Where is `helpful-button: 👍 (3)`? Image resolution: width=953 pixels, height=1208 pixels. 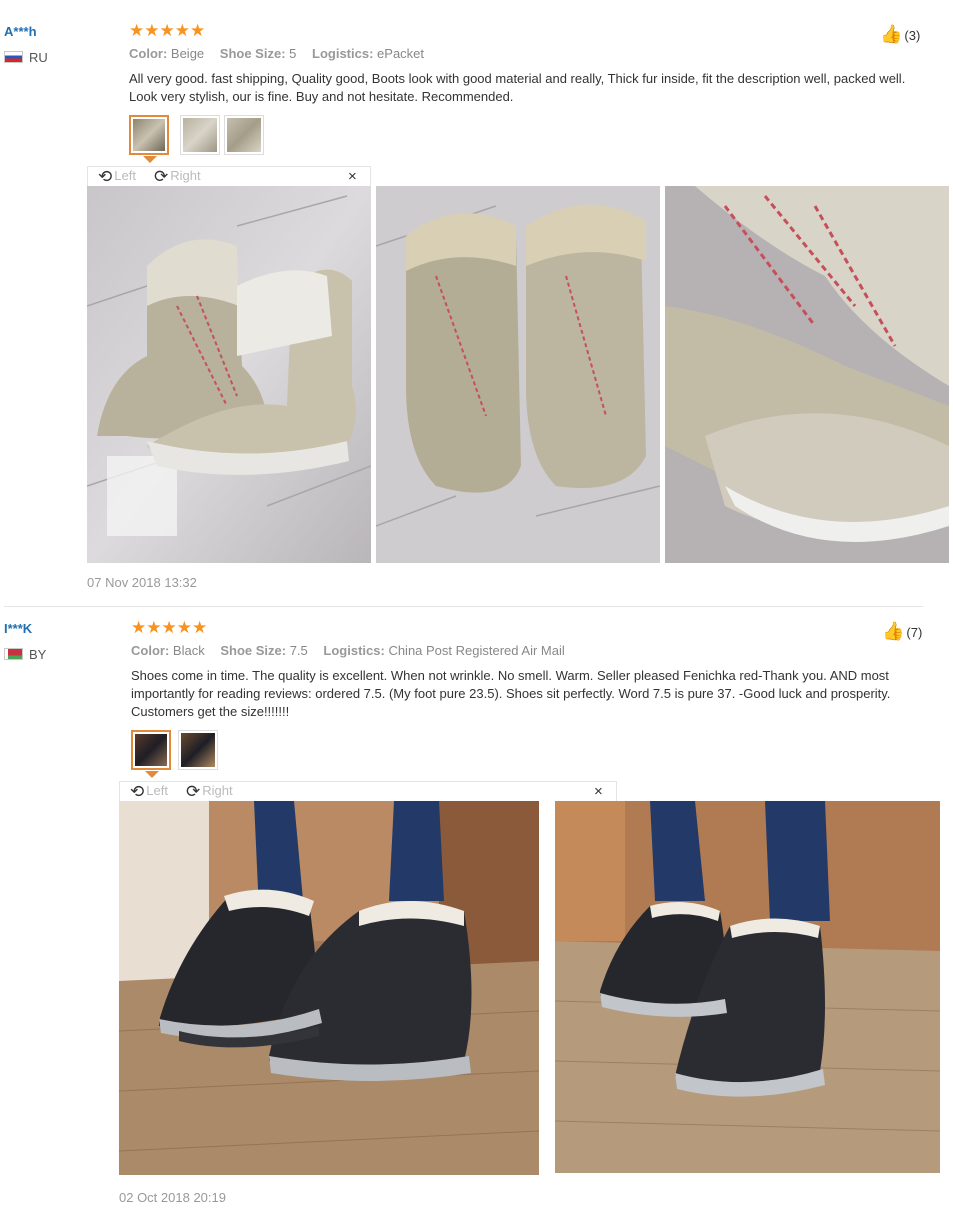
helpful-button: 👍 (3) is located at coordinates (900, 34).